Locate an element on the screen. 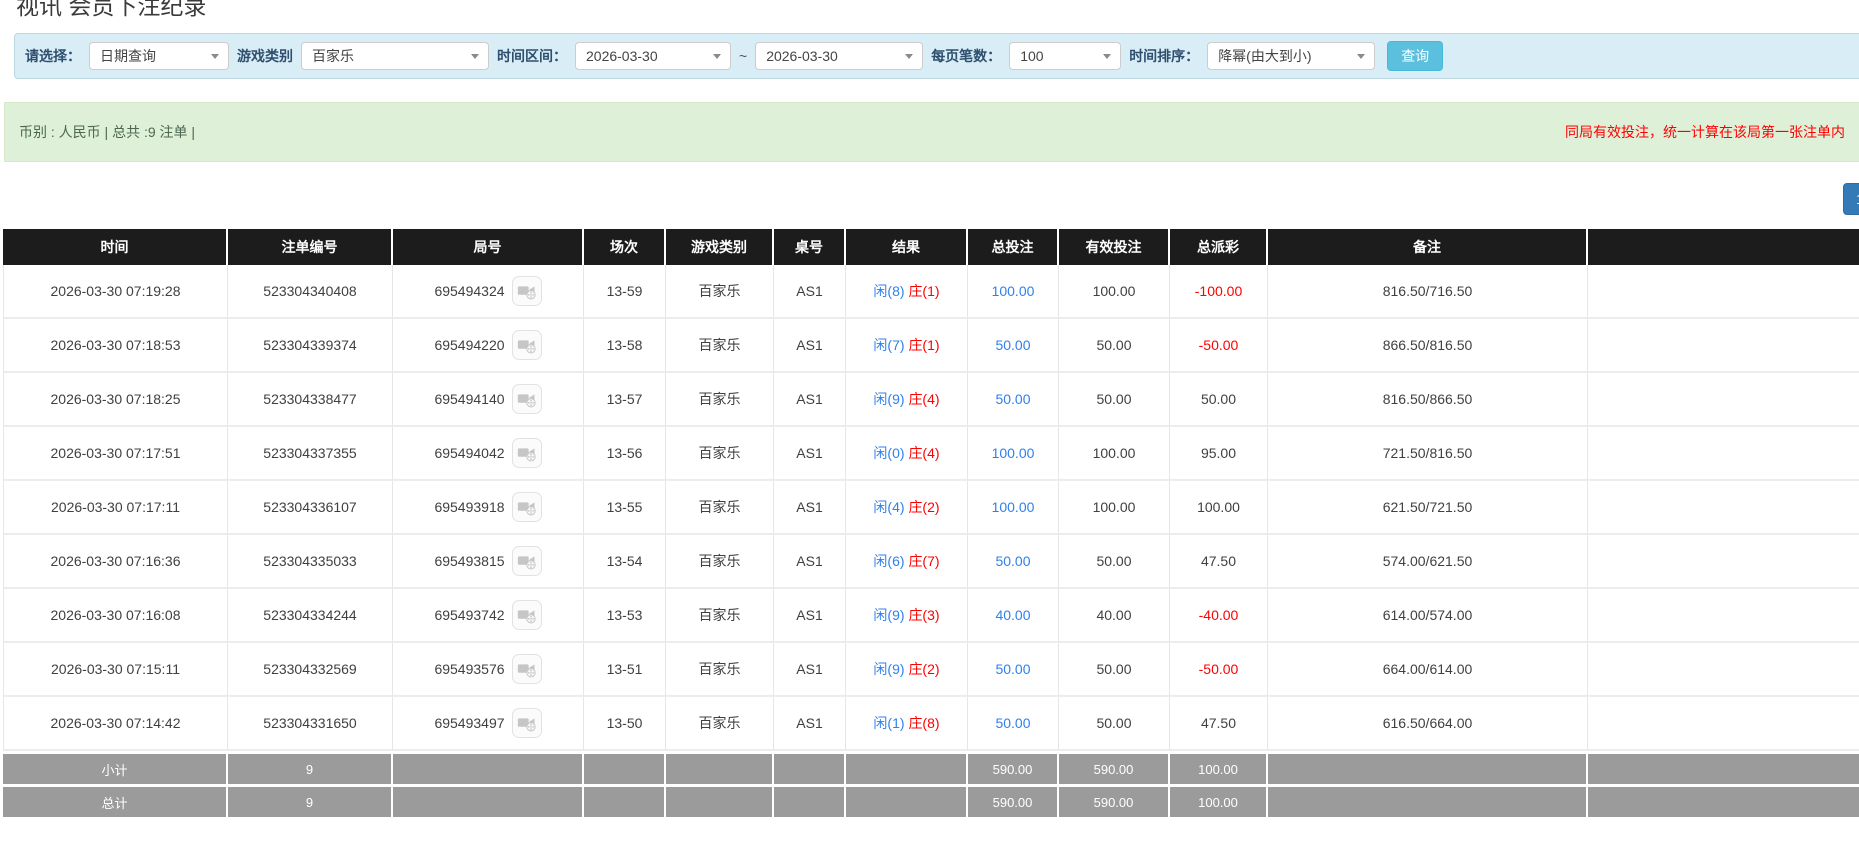  round-id-text: 695494140 is located at coordinates (469, 399).